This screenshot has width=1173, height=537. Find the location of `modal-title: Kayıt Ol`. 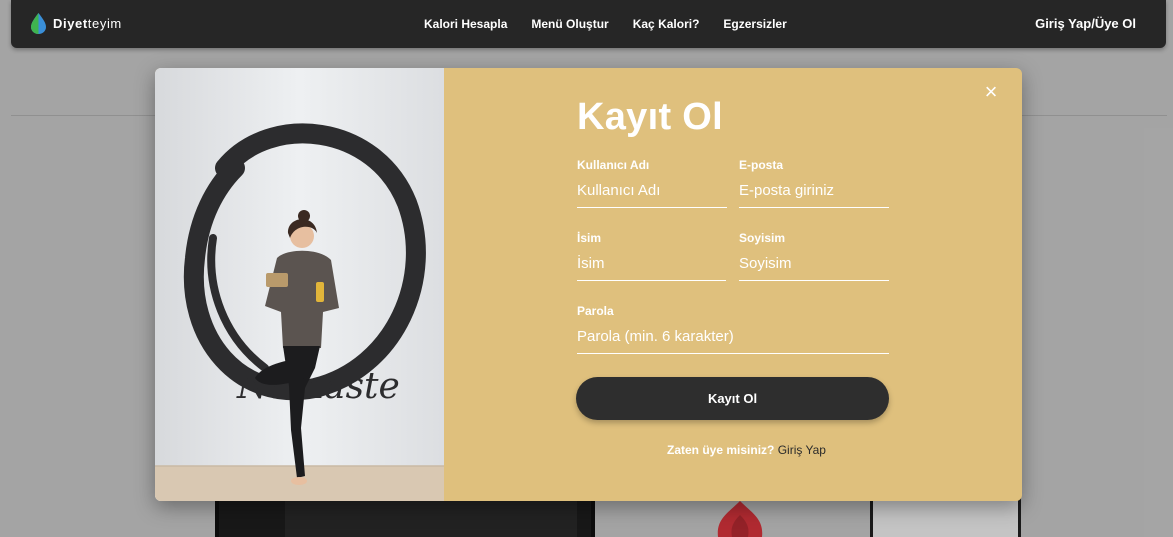

modal-title: Kayıt Ol is located at coordinates (650, 117).